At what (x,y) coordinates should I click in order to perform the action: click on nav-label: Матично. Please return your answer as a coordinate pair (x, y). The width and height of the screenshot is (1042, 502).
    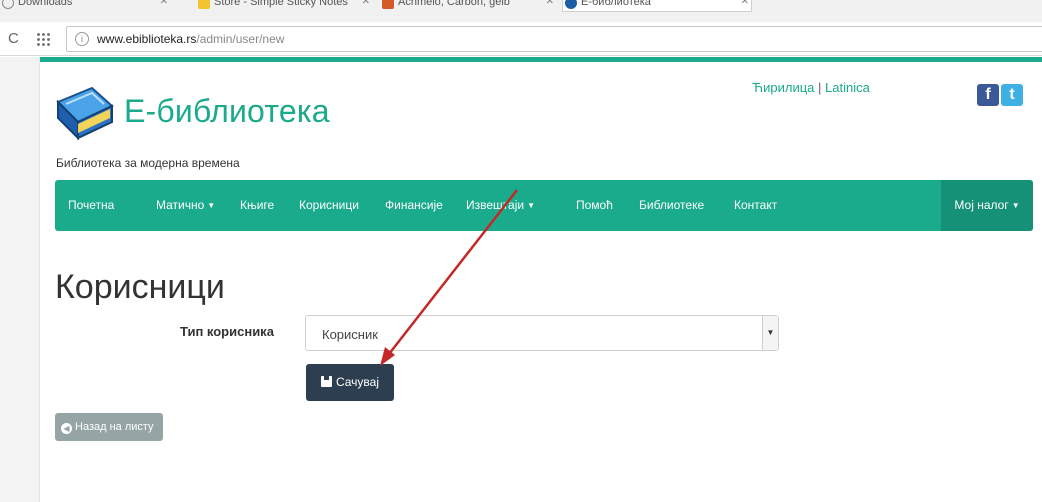
    Looking at the image, I should click on (180, 205).